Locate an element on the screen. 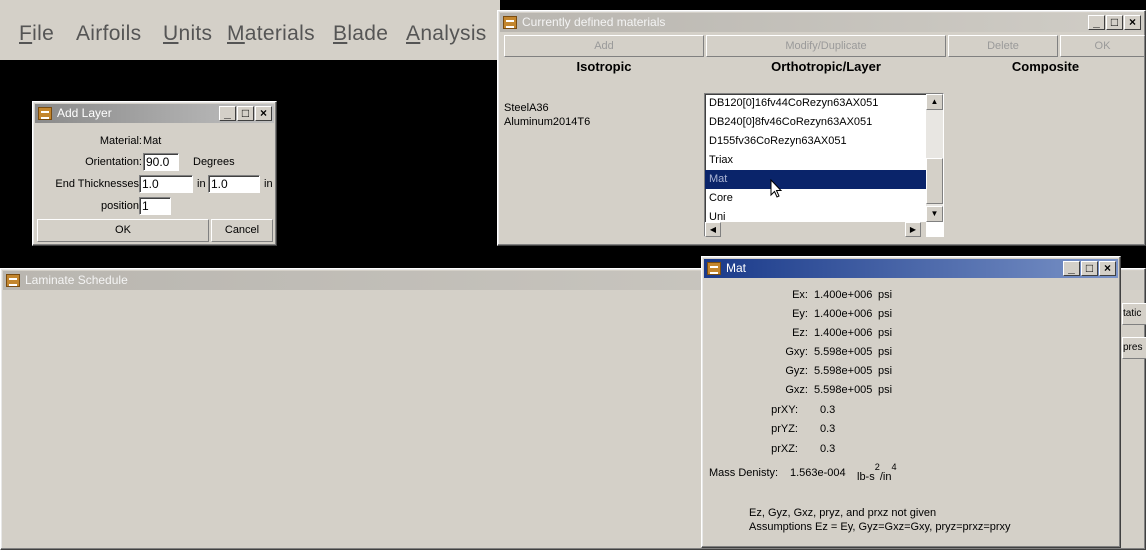 The image size is (1146, 550). scroll-right-icon: ▶ is located at coordinates (913, 229).